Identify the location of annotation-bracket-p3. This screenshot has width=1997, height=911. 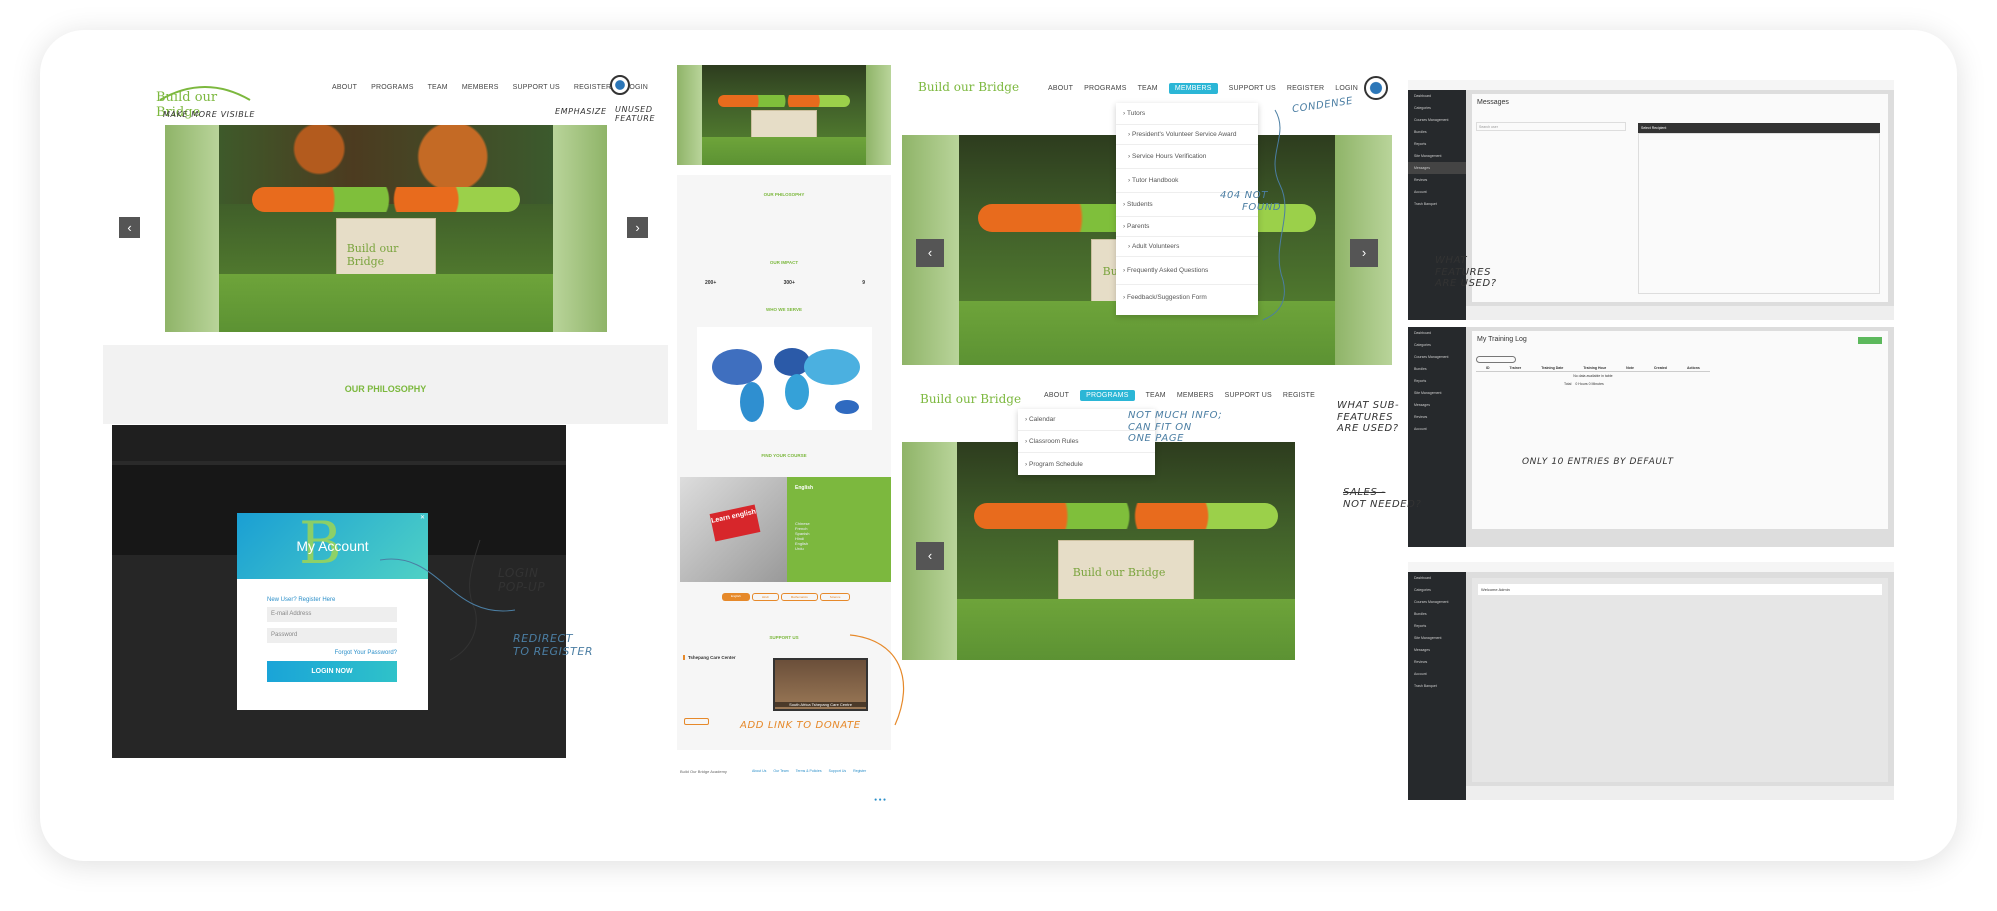
(1274, 215).